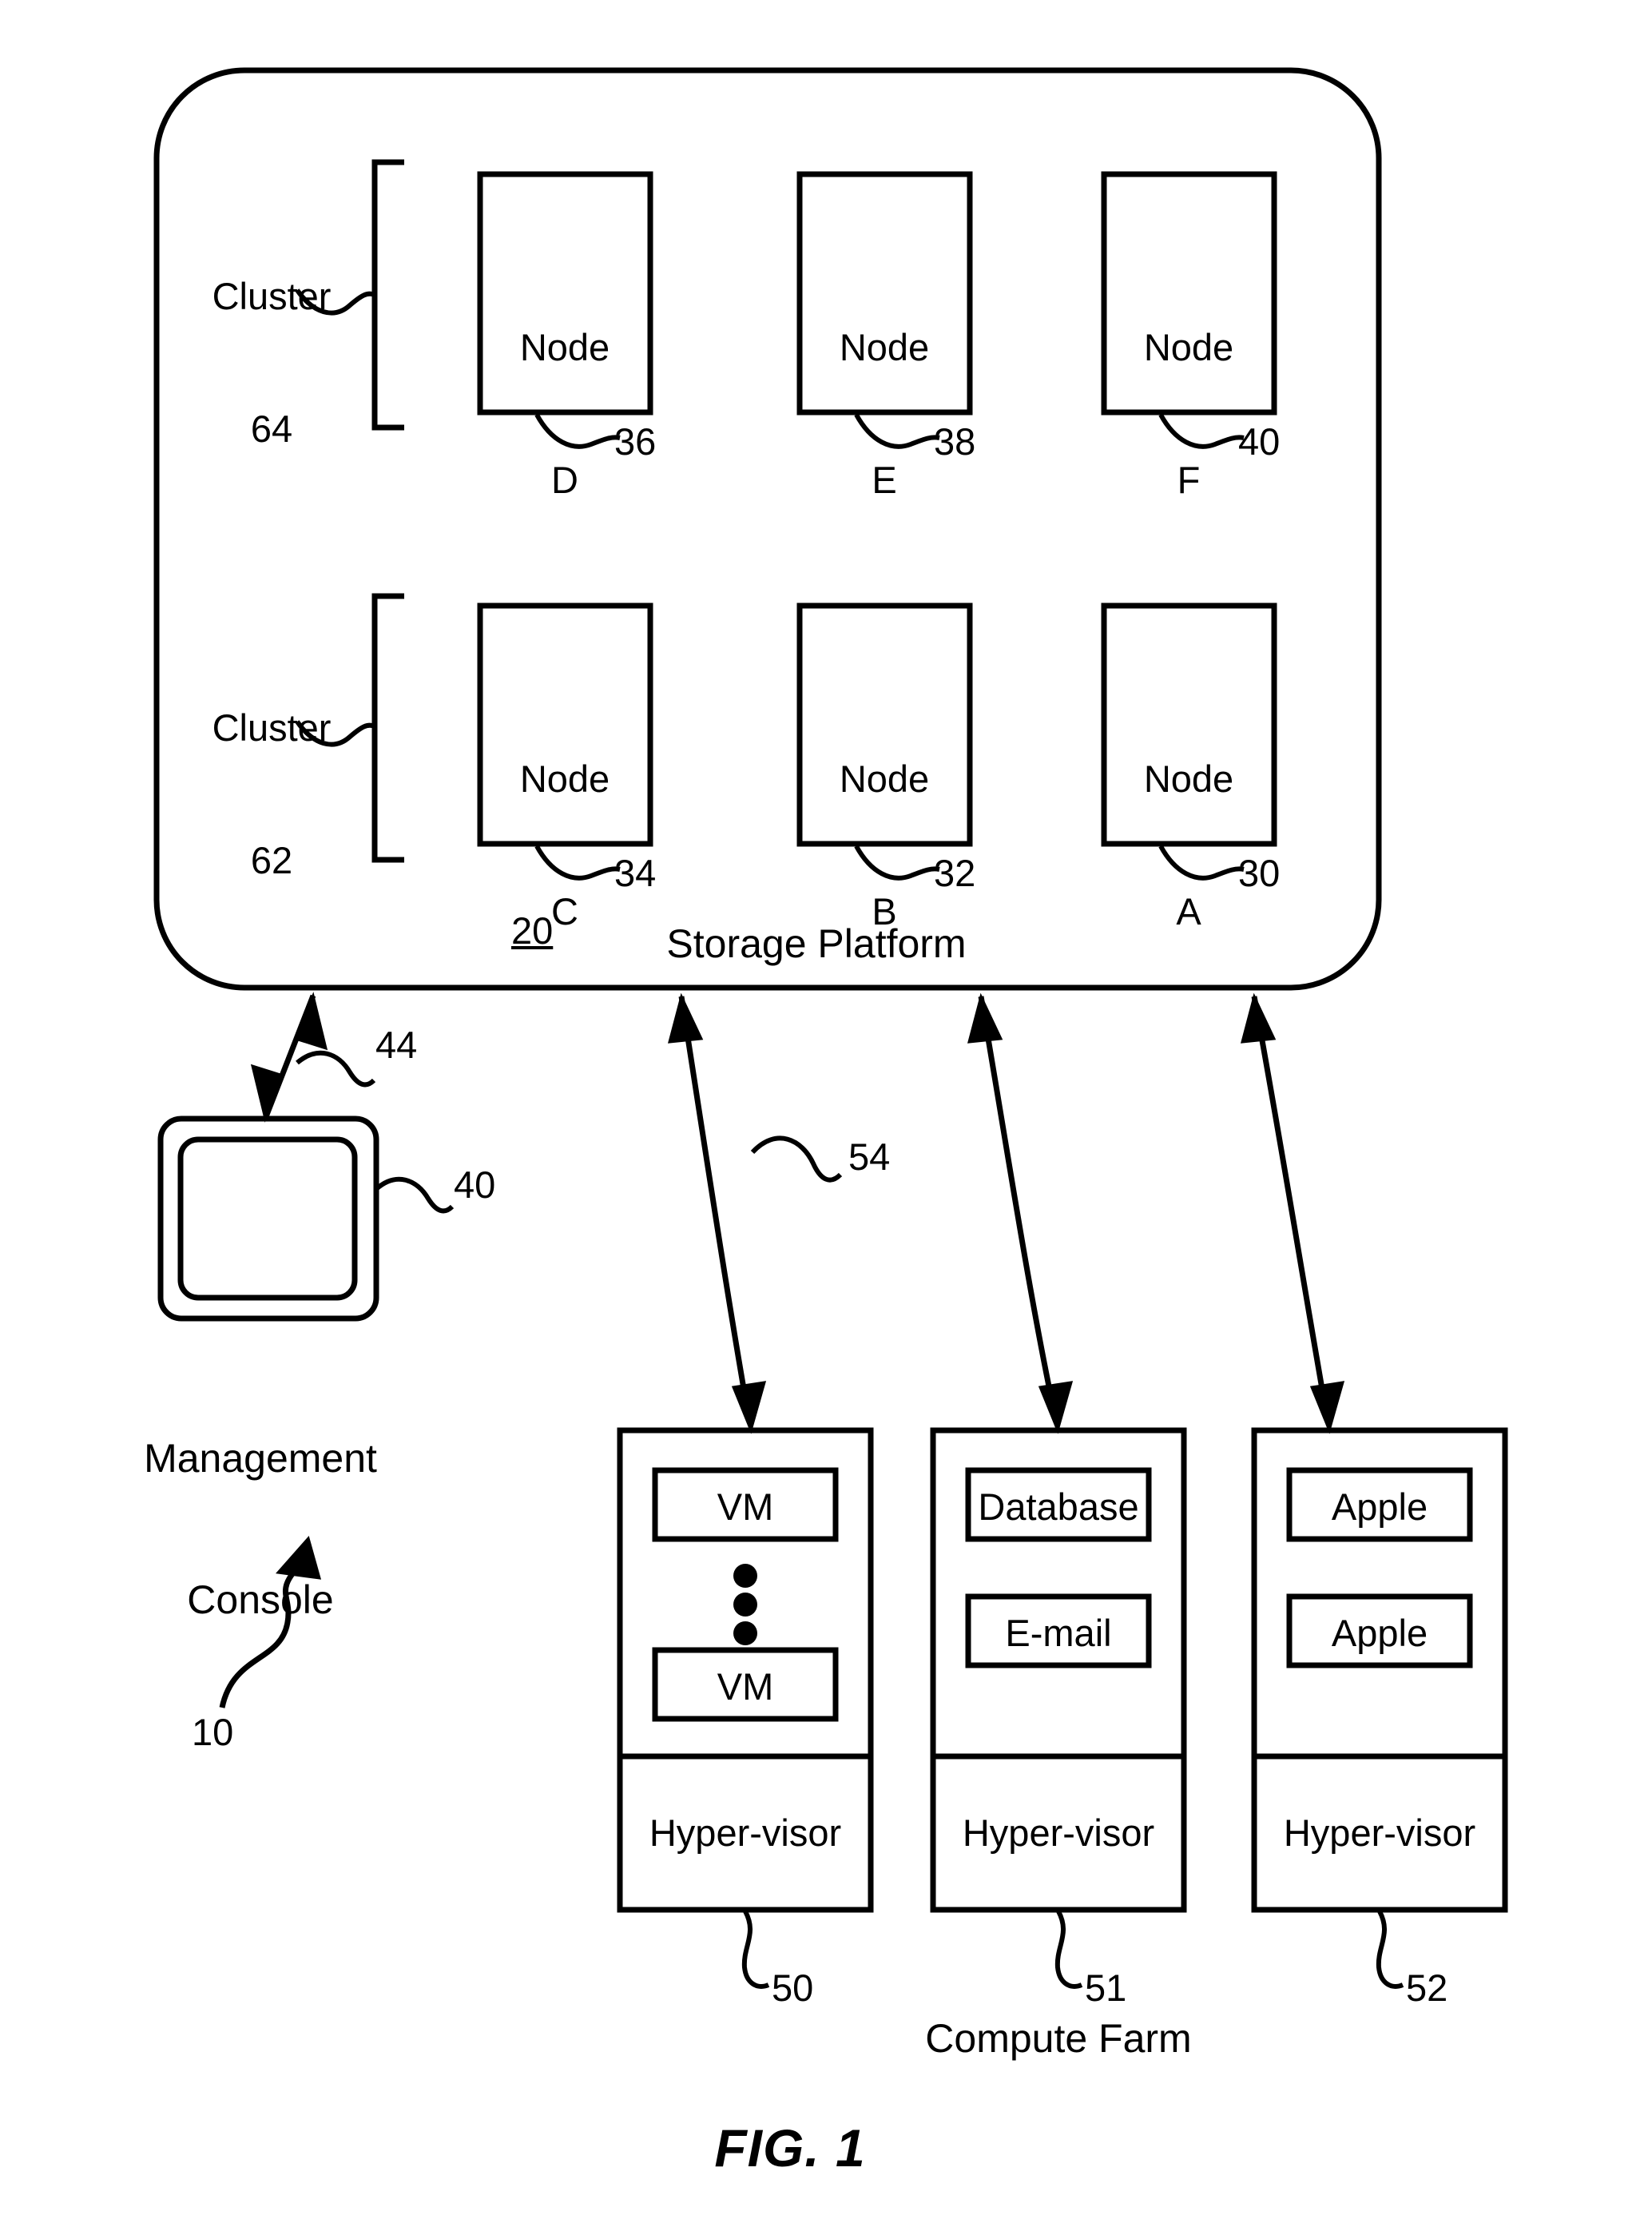  Describe the element at coordinates (635, 873) in the screenshot. I see `node-c-ref: 34` at that location.